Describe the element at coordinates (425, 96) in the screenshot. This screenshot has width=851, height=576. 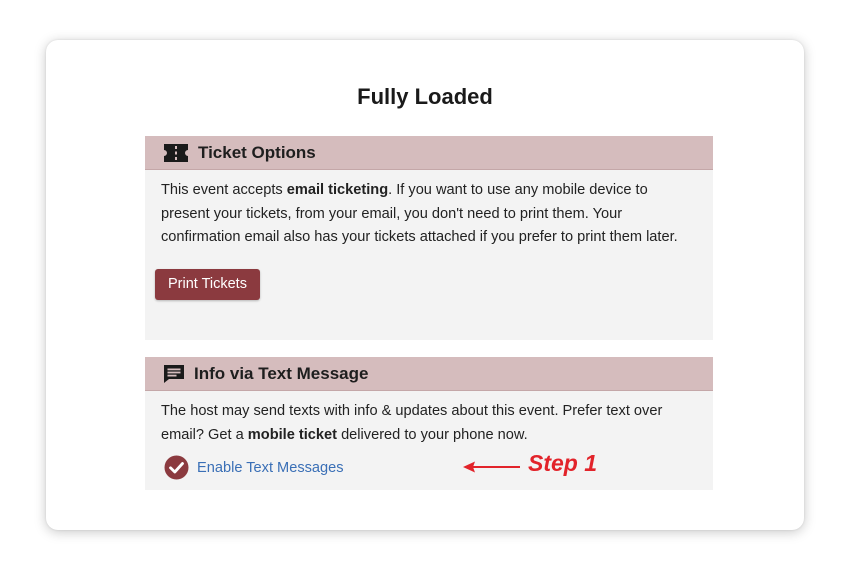
I see `page-title: Fully Loaded` at that location.